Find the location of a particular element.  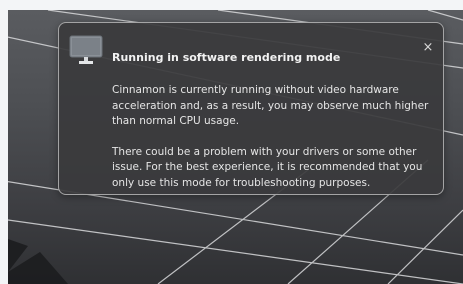

notification-title: Running in software rendering mode is located at coordinates (226, 57).